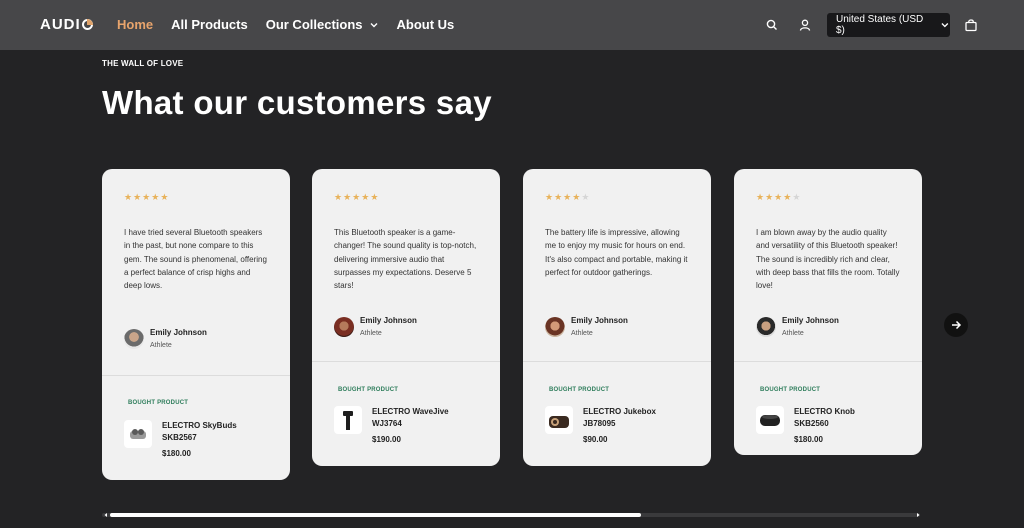  I want to click on arrow-right-icon, so click(957, 325).